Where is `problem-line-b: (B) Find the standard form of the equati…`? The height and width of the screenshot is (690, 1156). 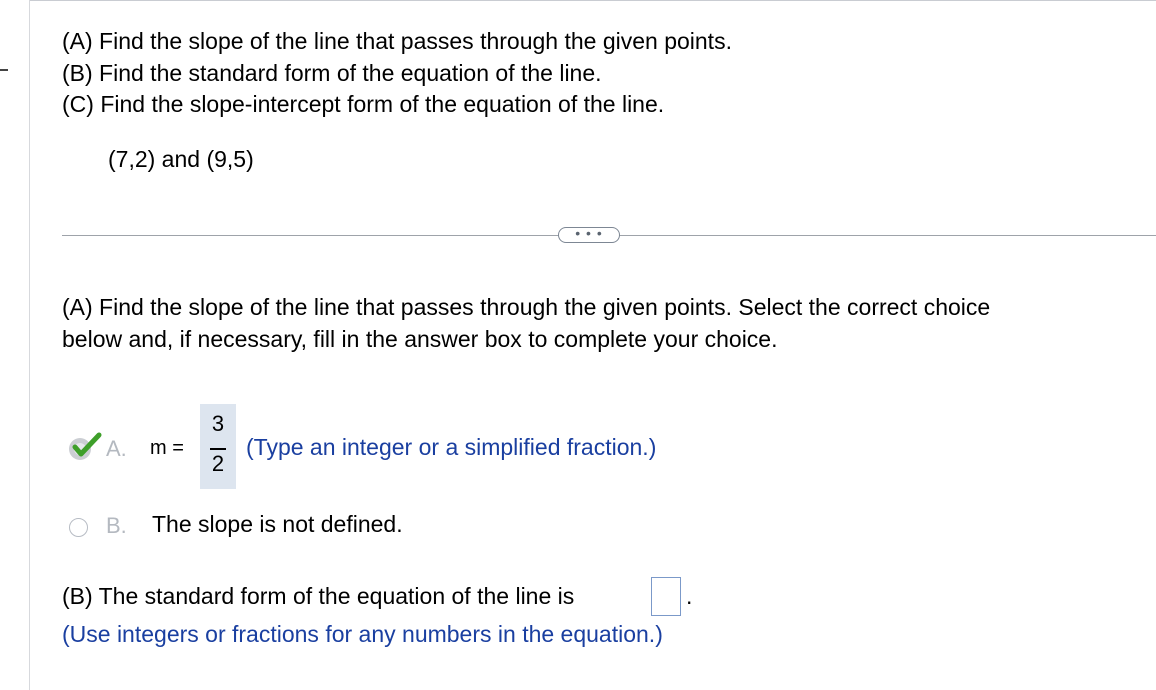
problem-line-b: (B) Find the standard form of the equati… is located at coordinates (332, 72).